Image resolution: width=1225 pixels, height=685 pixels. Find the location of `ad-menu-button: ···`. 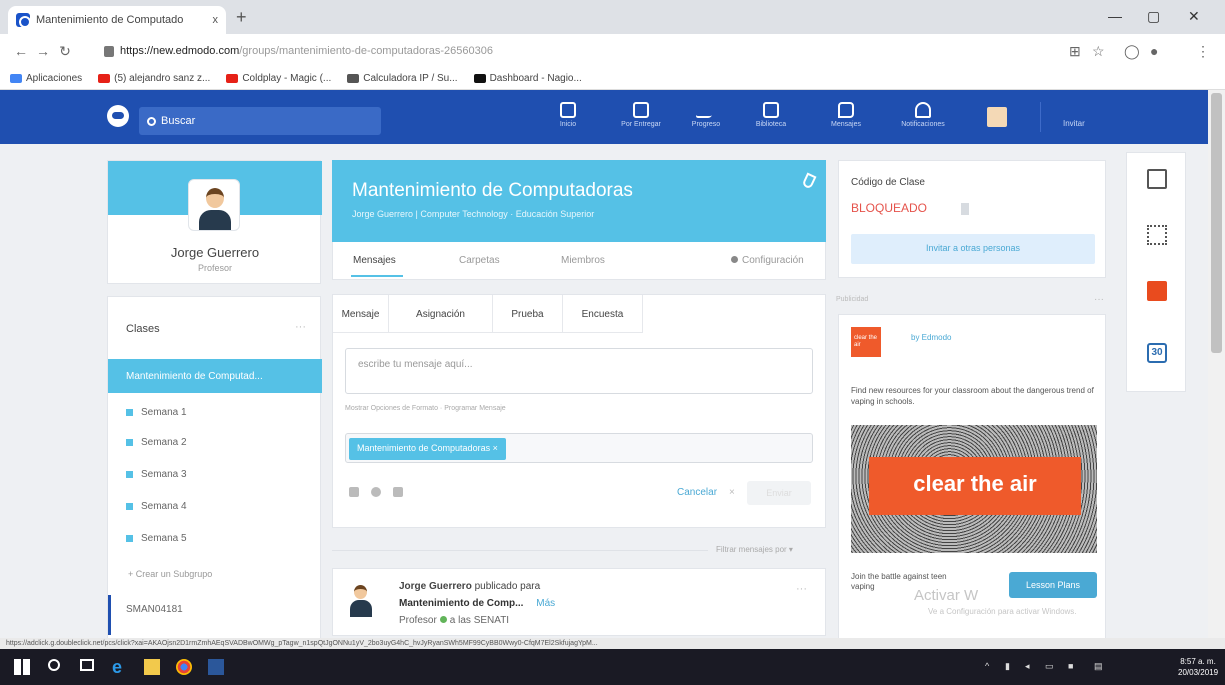

ad-menu-button: ··· is located at coordinates (1099, 299).